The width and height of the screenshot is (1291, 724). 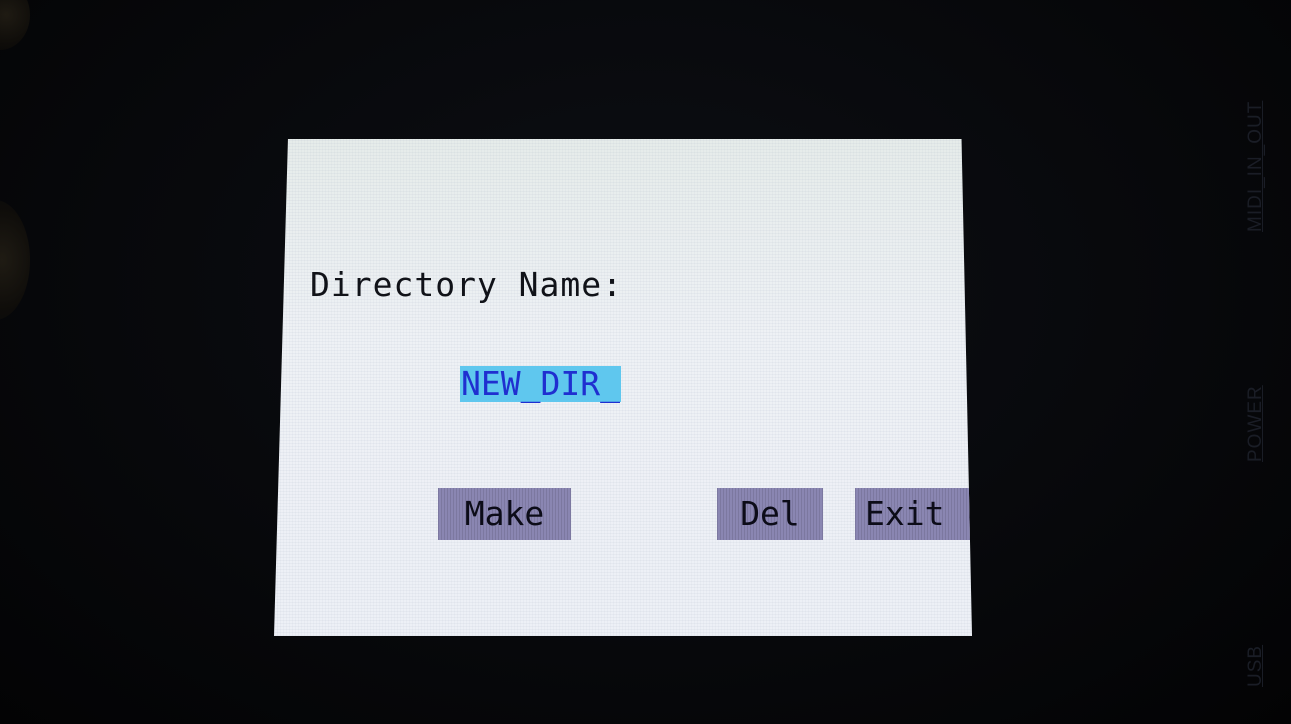 What do you see at coordinates (504, 514) in the screenshot?
I see `make-button: Make` at bounding box center [504, 514].